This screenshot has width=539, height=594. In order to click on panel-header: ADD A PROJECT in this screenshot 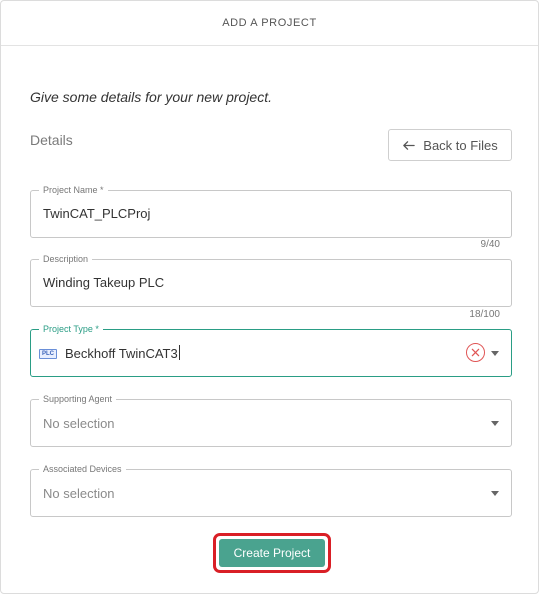, I will do `click(269, 23)`.